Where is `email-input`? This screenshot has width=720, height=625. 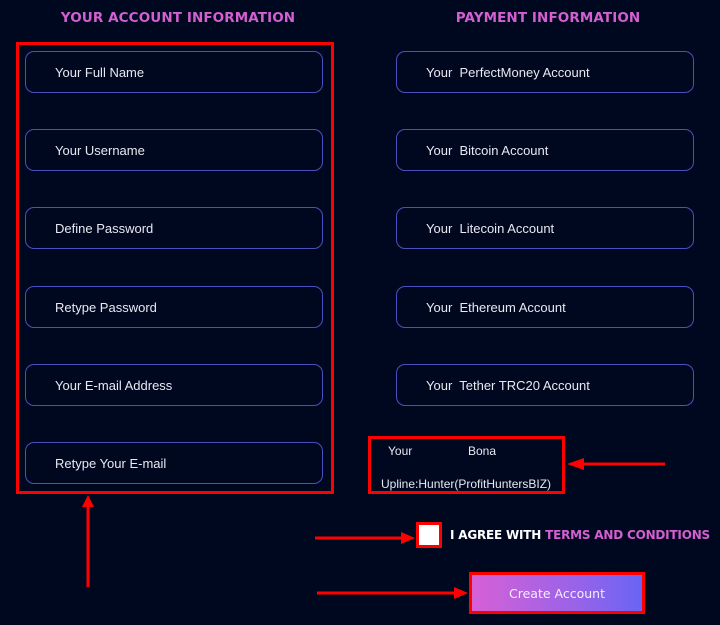
email-input is located at coordinates (174, 385).